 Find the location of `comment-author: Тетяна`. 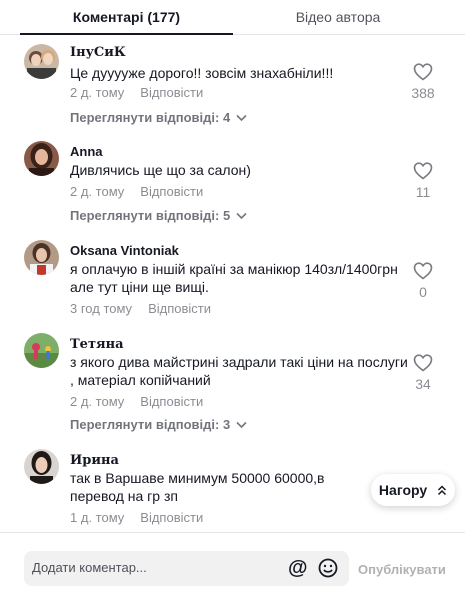

comment-author: Тетяна is located at coordinates (97, 344).